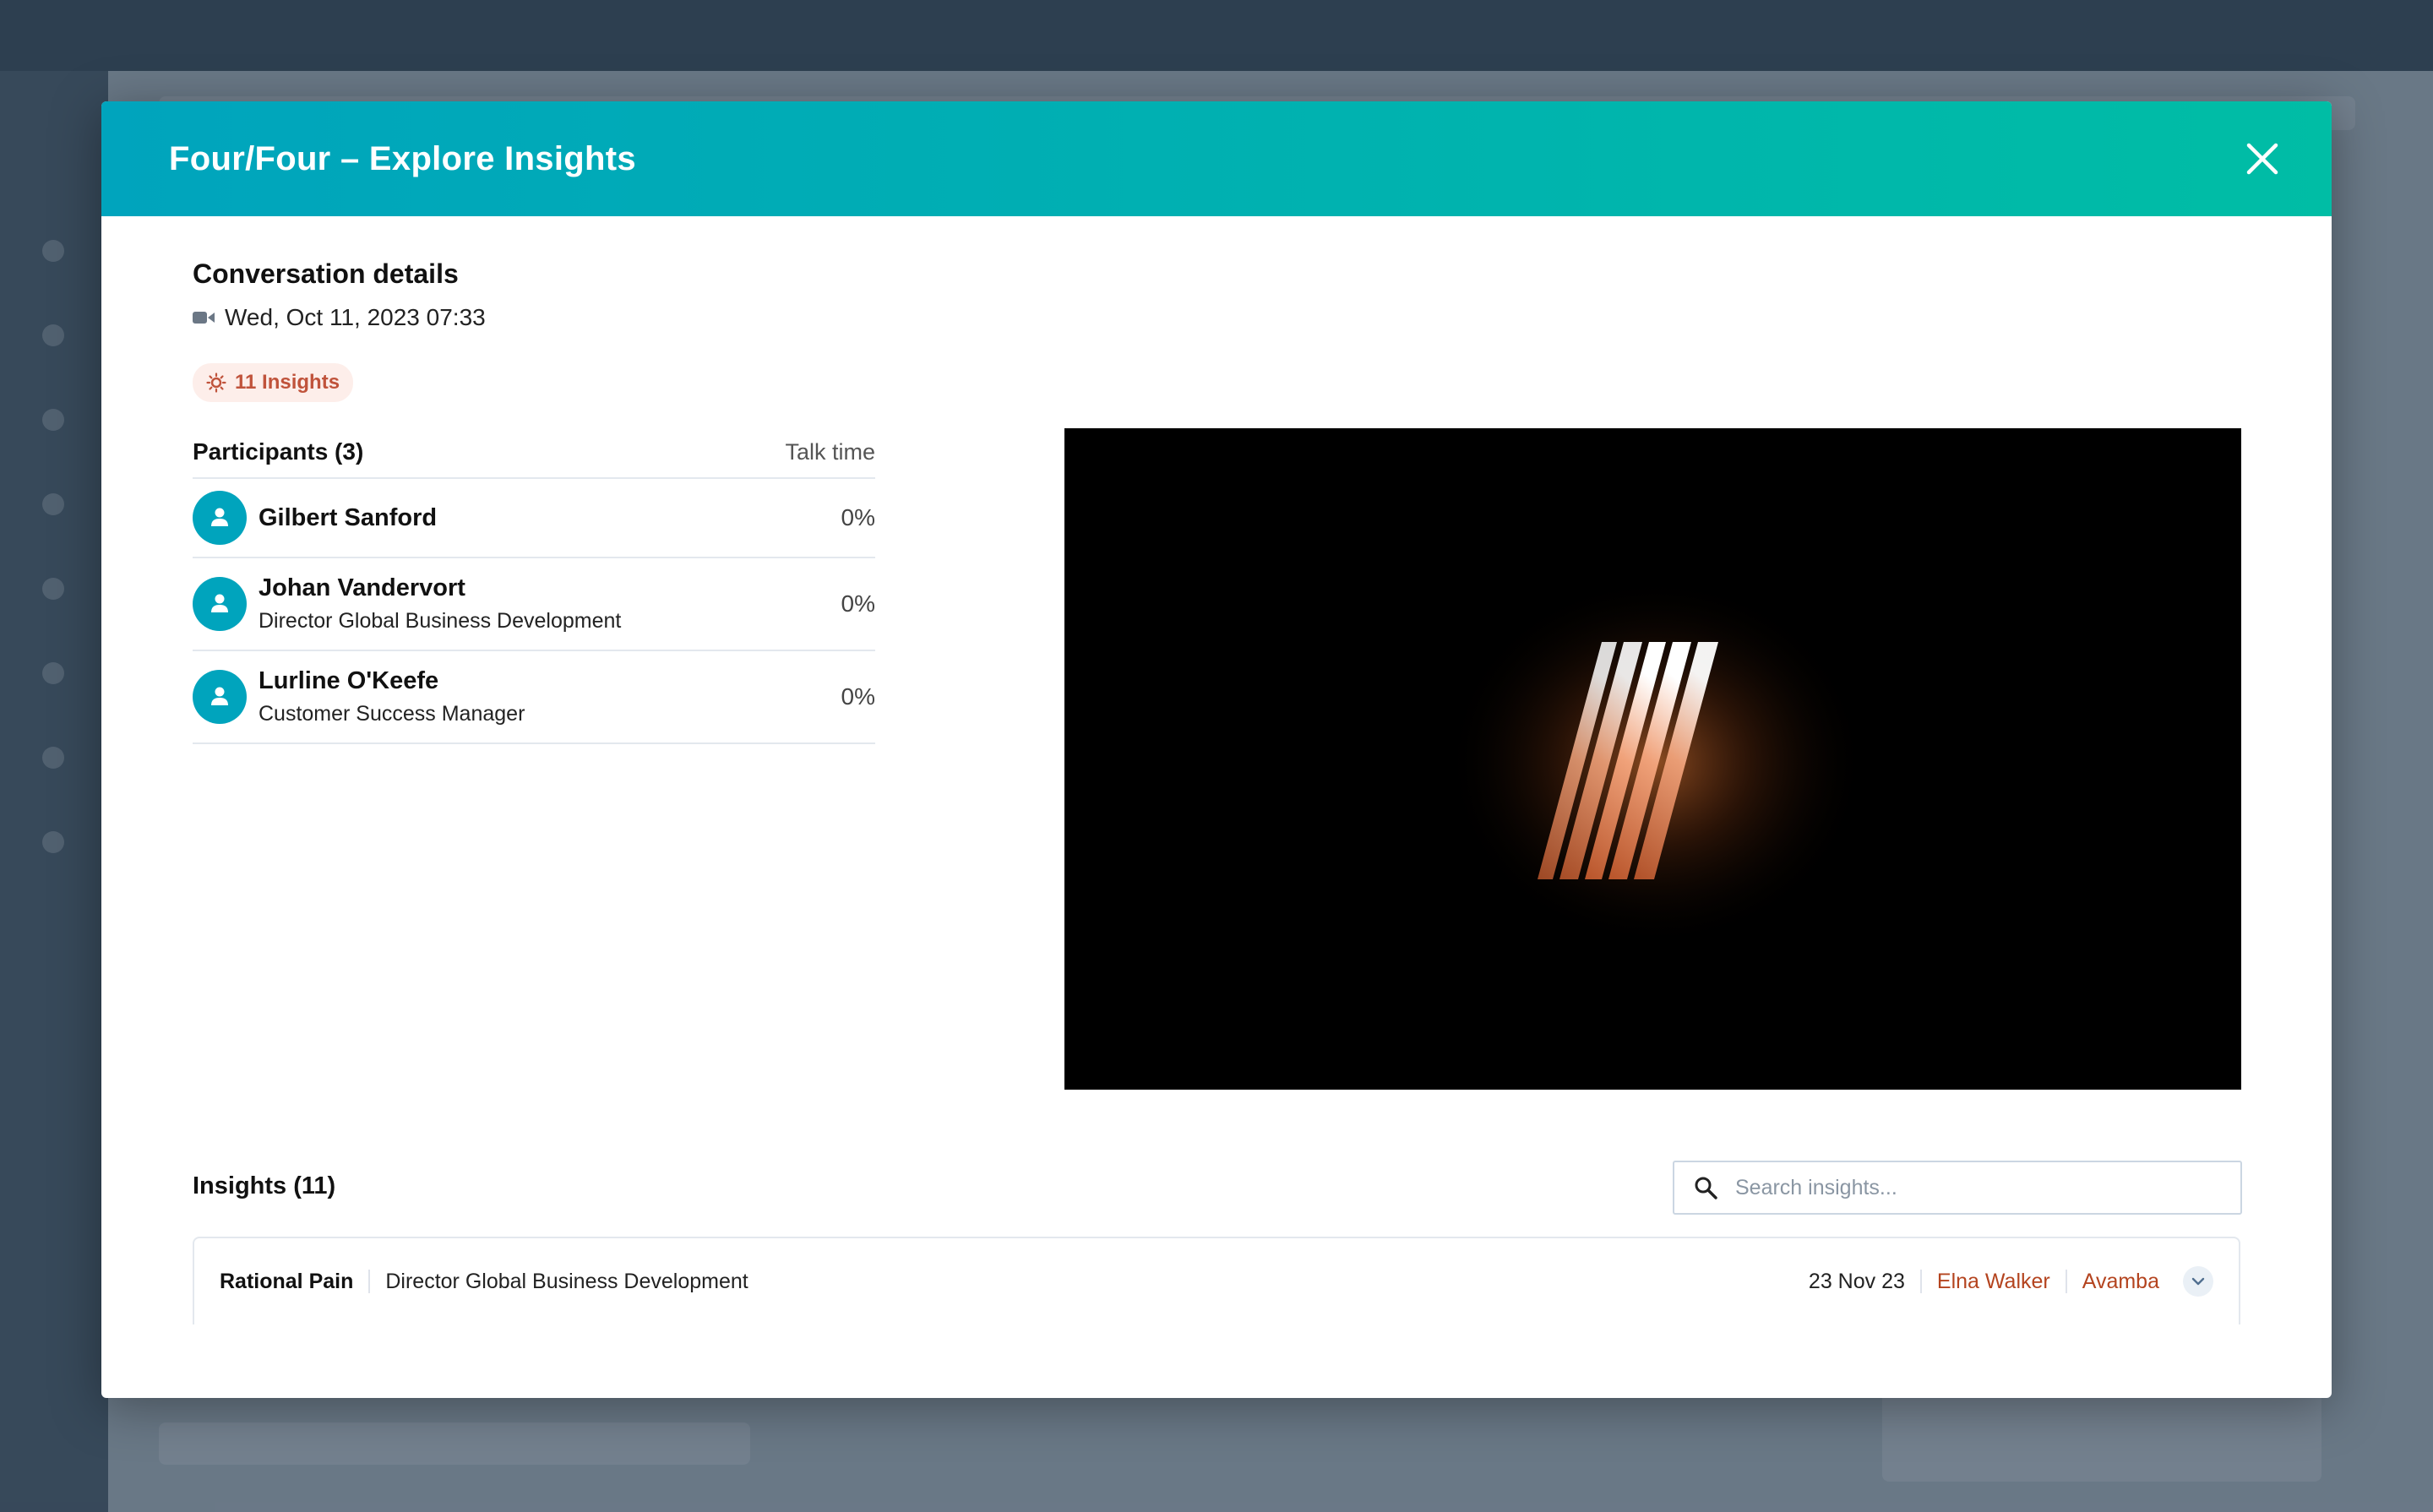 The height and width of the screenshot is (1512, 2433). What do you see at coordinates (392, 714) in the screenshot?
I see `participant-role: Customer Success Manager` at bounding box center [392, 714].